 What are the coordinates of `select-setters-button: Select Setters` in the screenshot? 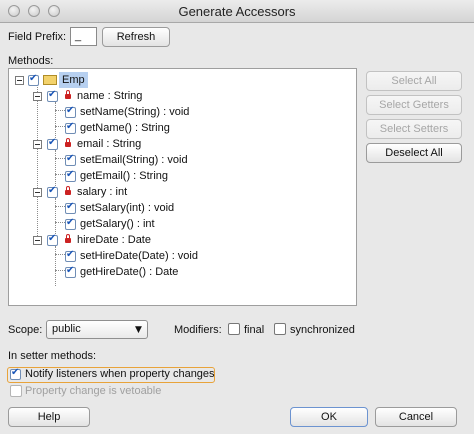 It's located at (414, 129).